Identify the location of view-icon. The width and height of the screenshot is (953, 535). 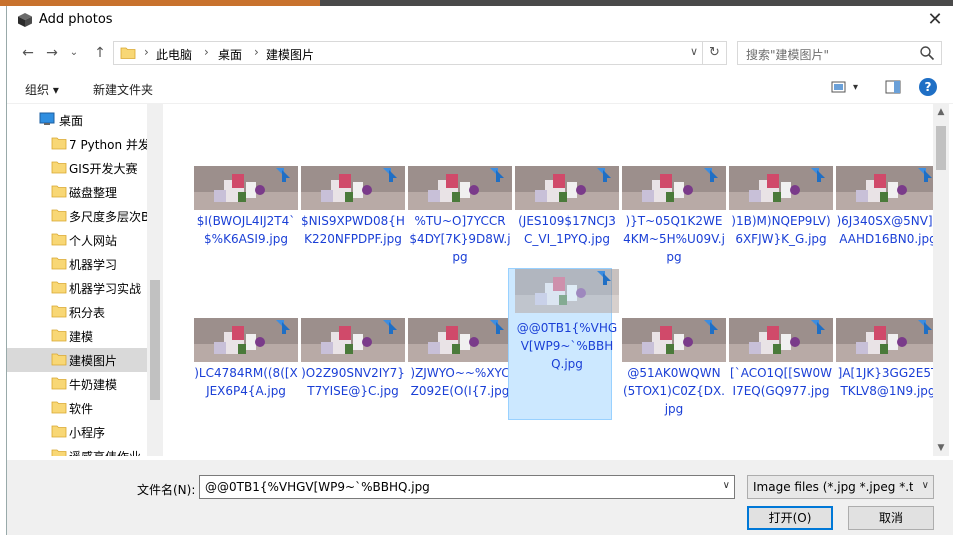
(838, 87).